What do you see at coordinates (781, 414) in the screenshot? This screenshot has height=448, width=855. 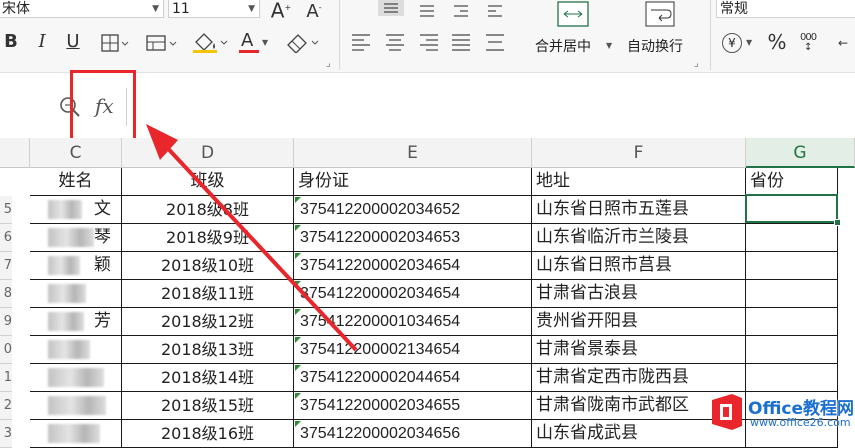 I see `watermark-logo: Office教程网 www.office26.com` at bounding box center [781, 414].